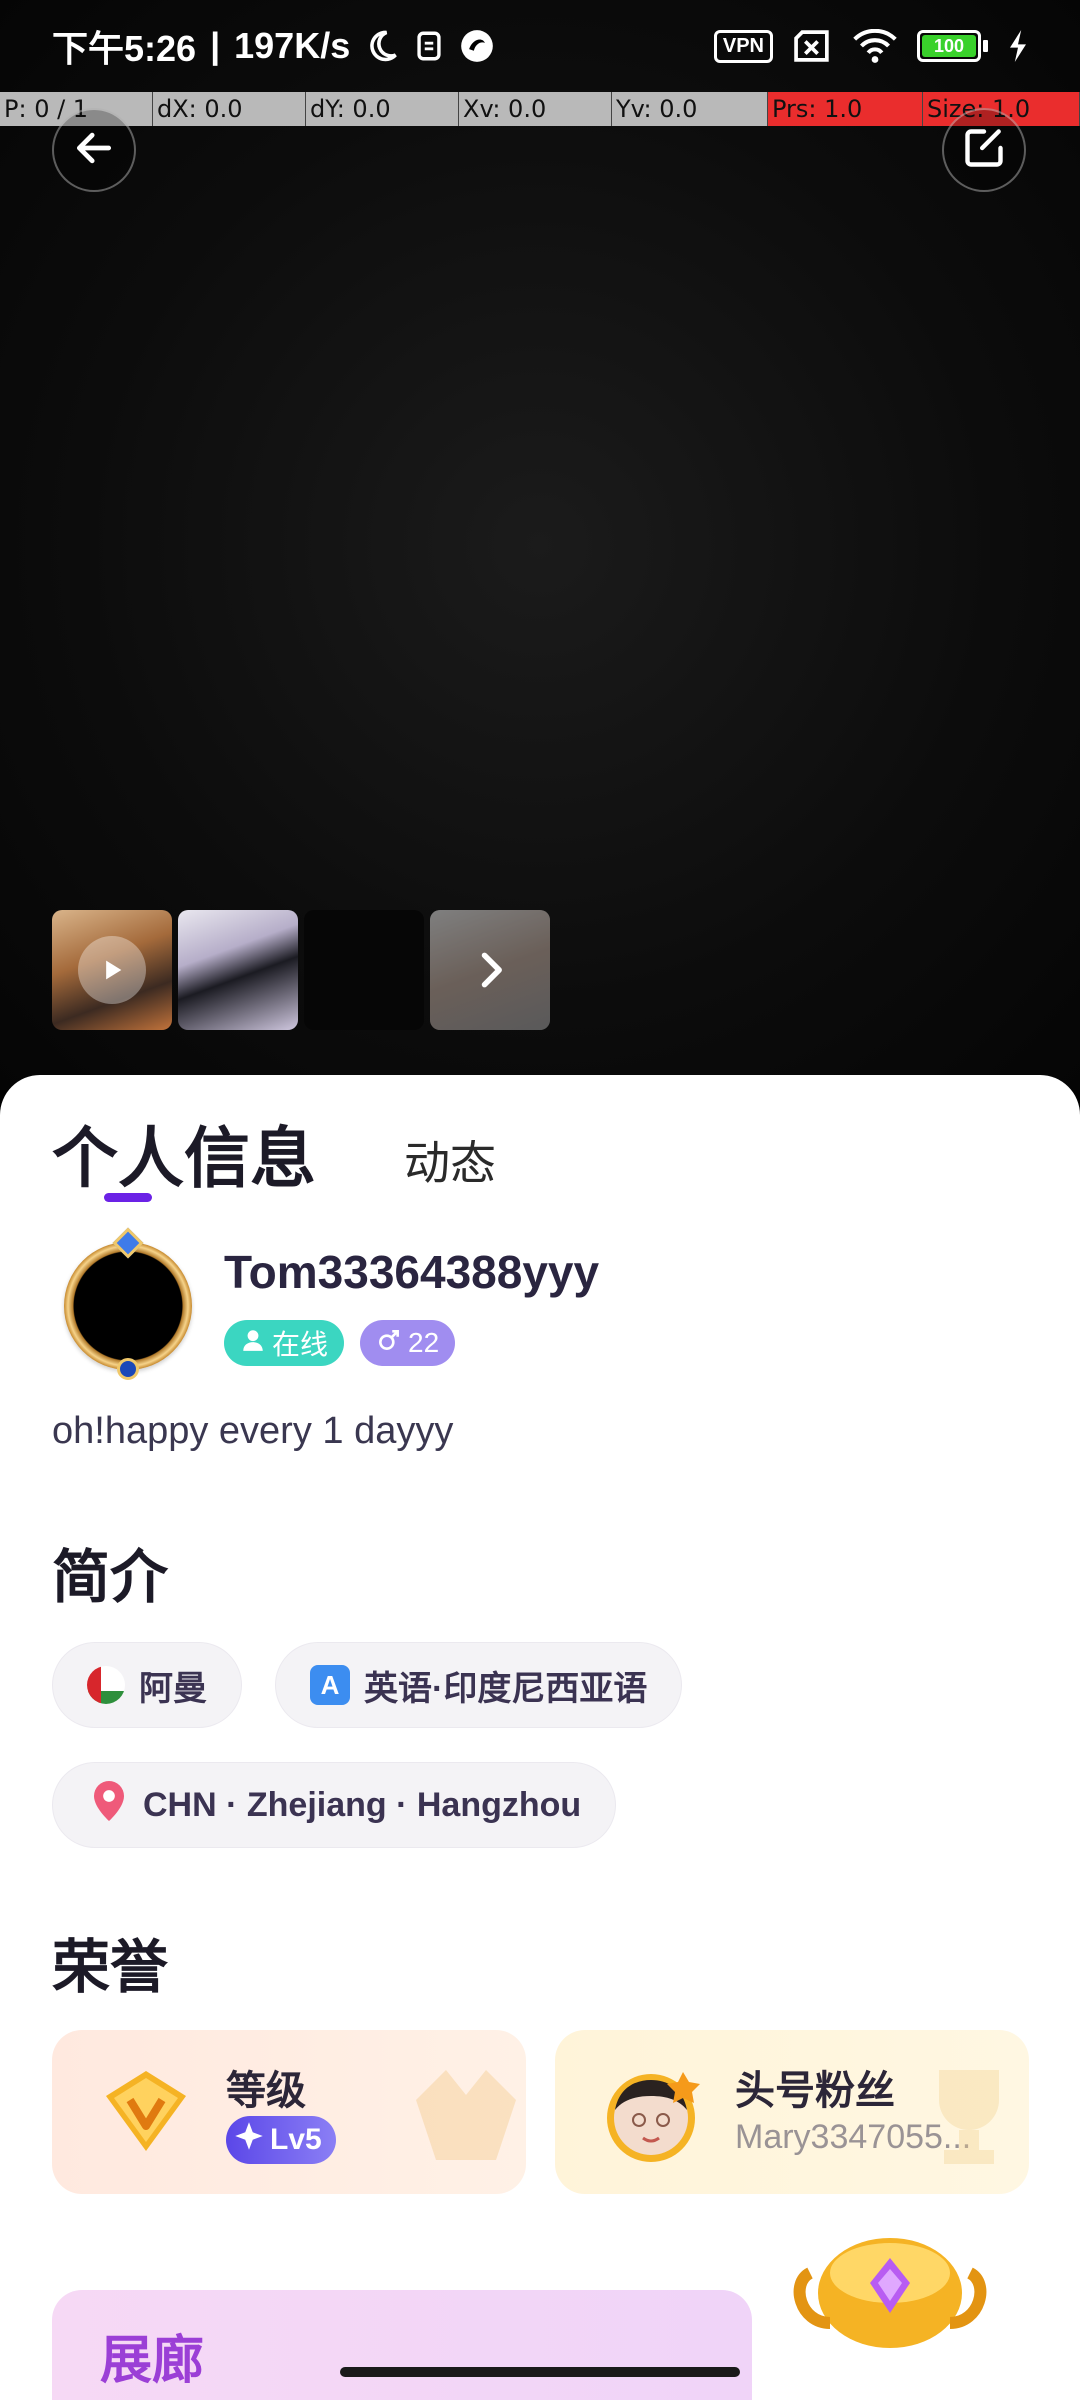 This screenshot has width=1080, height=2400. I want to click on gender-age-badge: 22, so click(408, 1343).